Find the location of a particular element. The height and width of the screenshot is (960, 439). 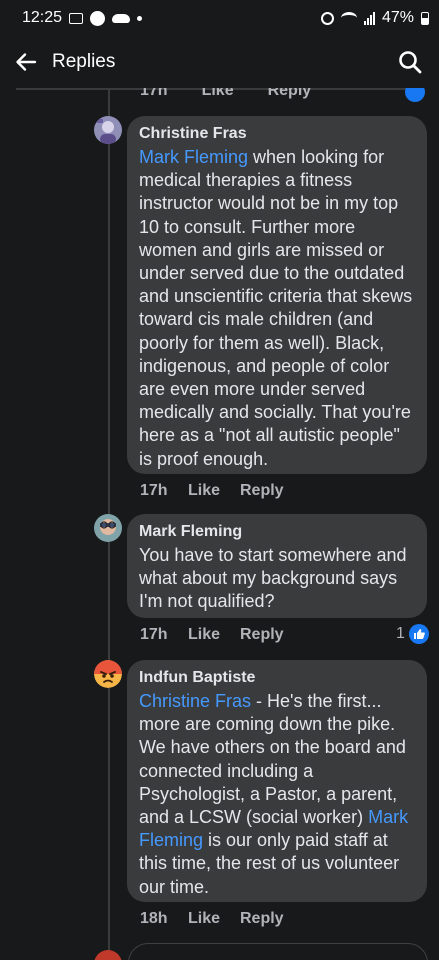

messenger-icon is located at coordinates (98, 18).